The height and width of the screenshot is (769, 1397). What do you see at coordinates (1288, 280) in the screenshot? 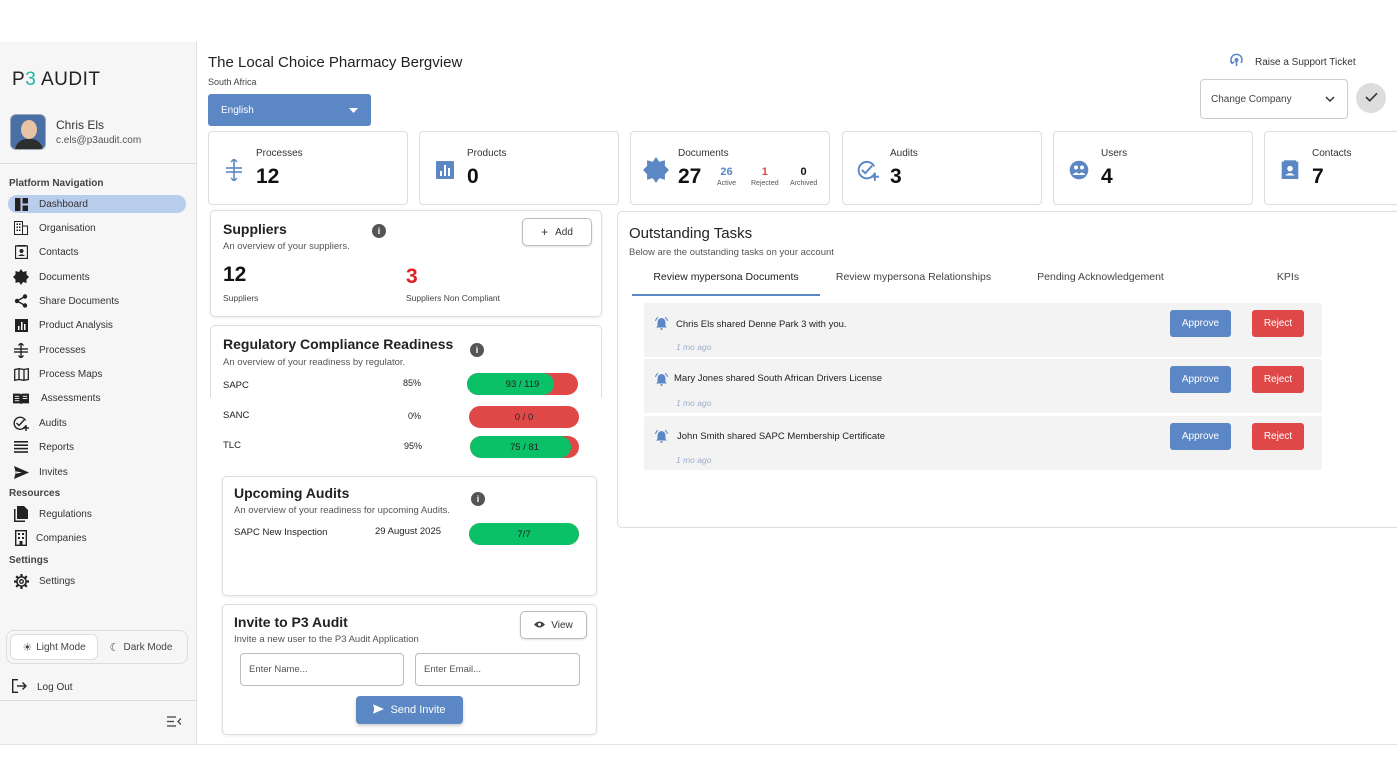
I see `tab-kpis: KPIs` at bounding box center [1288, 280].